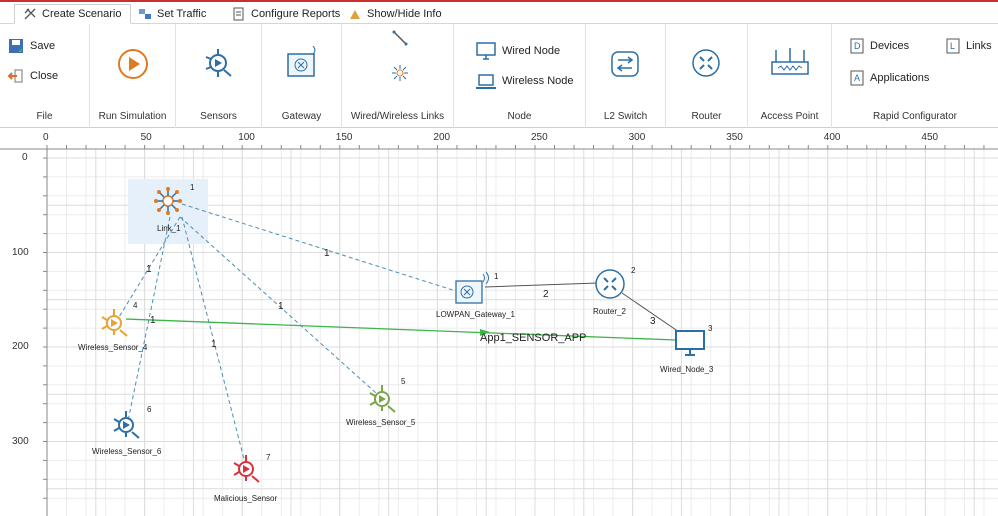  I want to click on group-access-point: Access Point, so click(790, 76).